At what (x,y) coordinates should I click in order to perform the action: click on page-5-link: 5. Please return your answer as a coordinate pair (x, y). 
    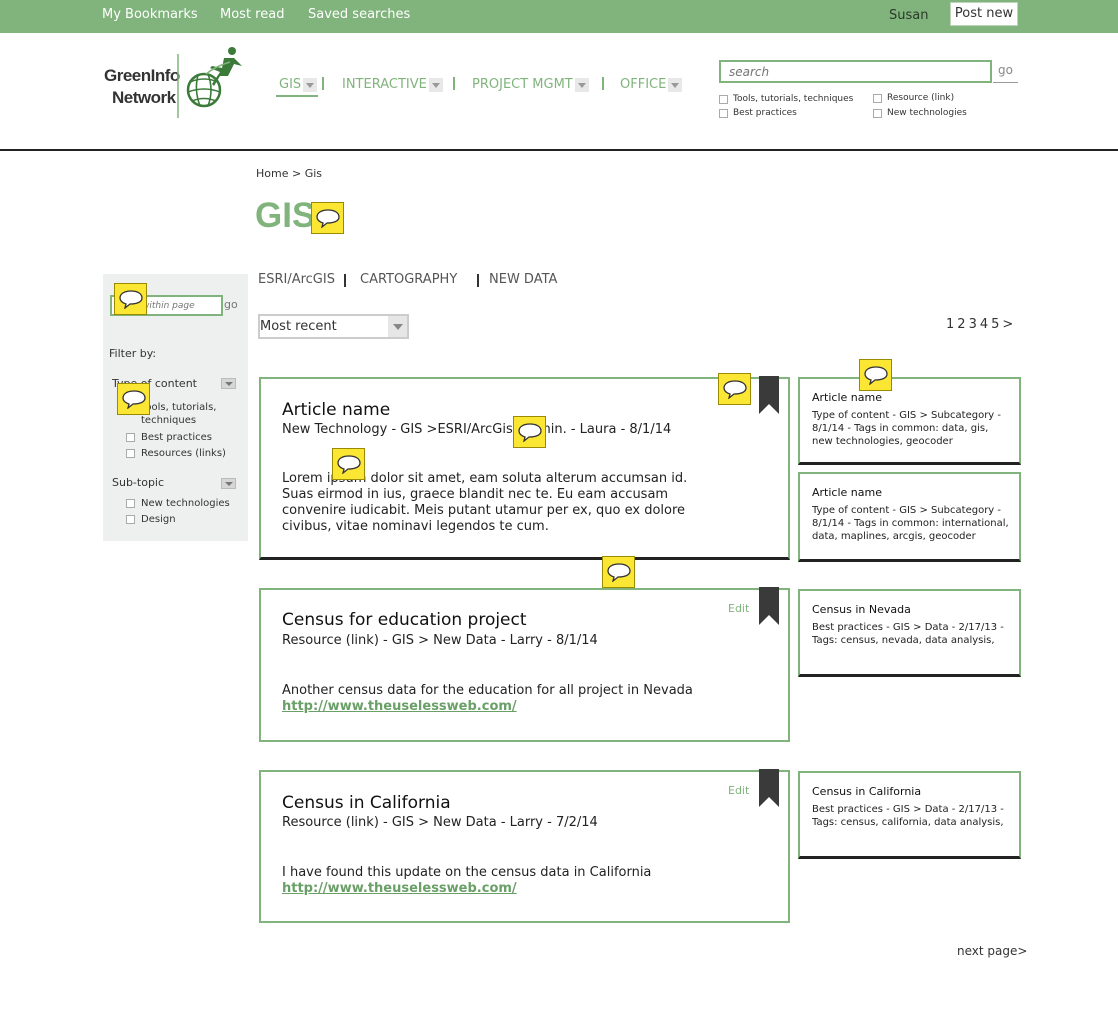
    Looking at the image, I should click on (995, 324).